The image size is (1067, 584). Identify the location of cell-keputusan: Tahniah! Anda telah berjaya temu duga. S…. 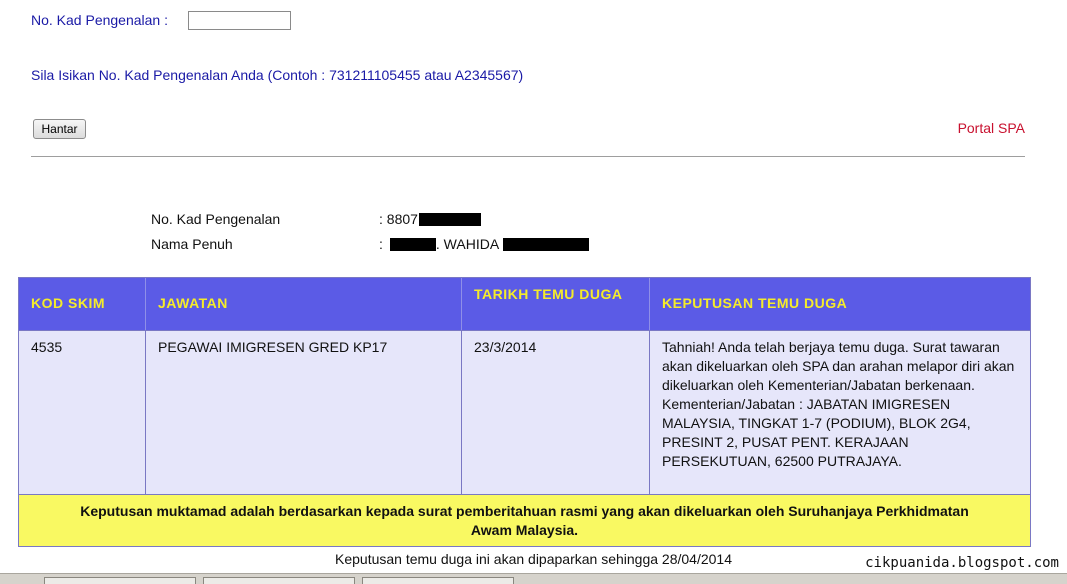
(840, 412).